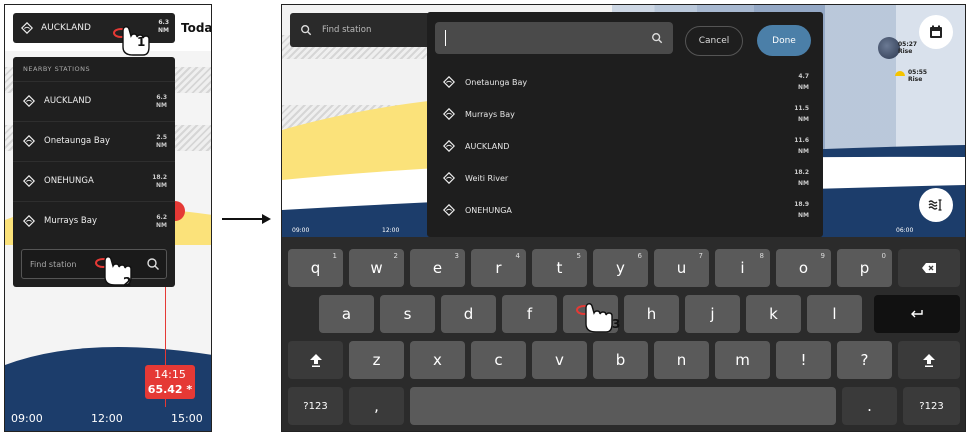 Image resolution: width=970 pixels, height=435 pixels. What do you see at coordinates (905, 230) in the screenshot?
I see `time-axis-label: 06:00` at bounding box center [905, 230].